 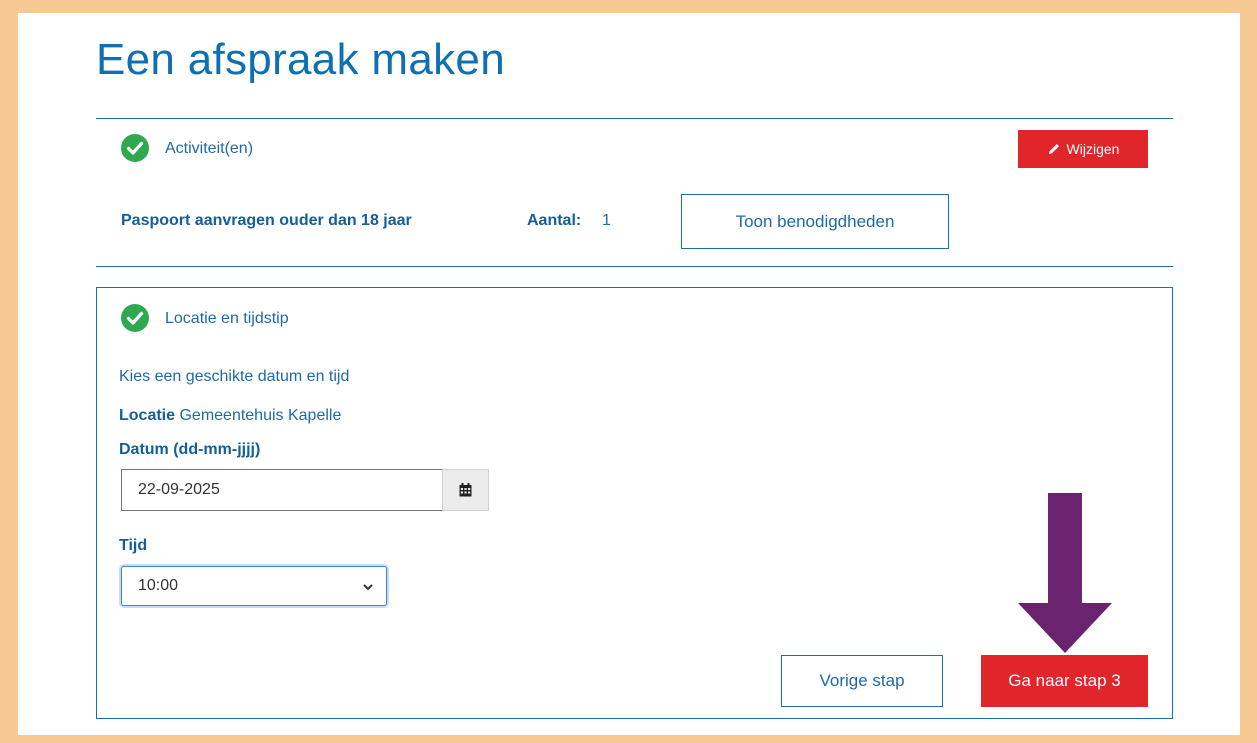 I want to click on date-field: 22-09-2025, so click(x=282, y=490).